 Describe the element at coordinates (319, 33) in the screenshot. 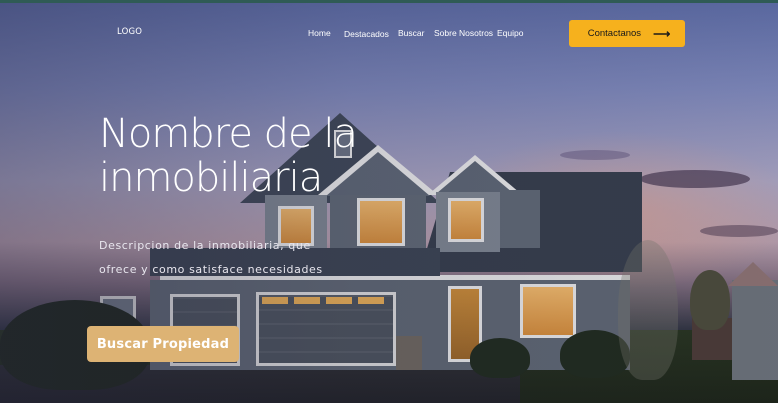

I see `nav-link-home: Home` at that location.